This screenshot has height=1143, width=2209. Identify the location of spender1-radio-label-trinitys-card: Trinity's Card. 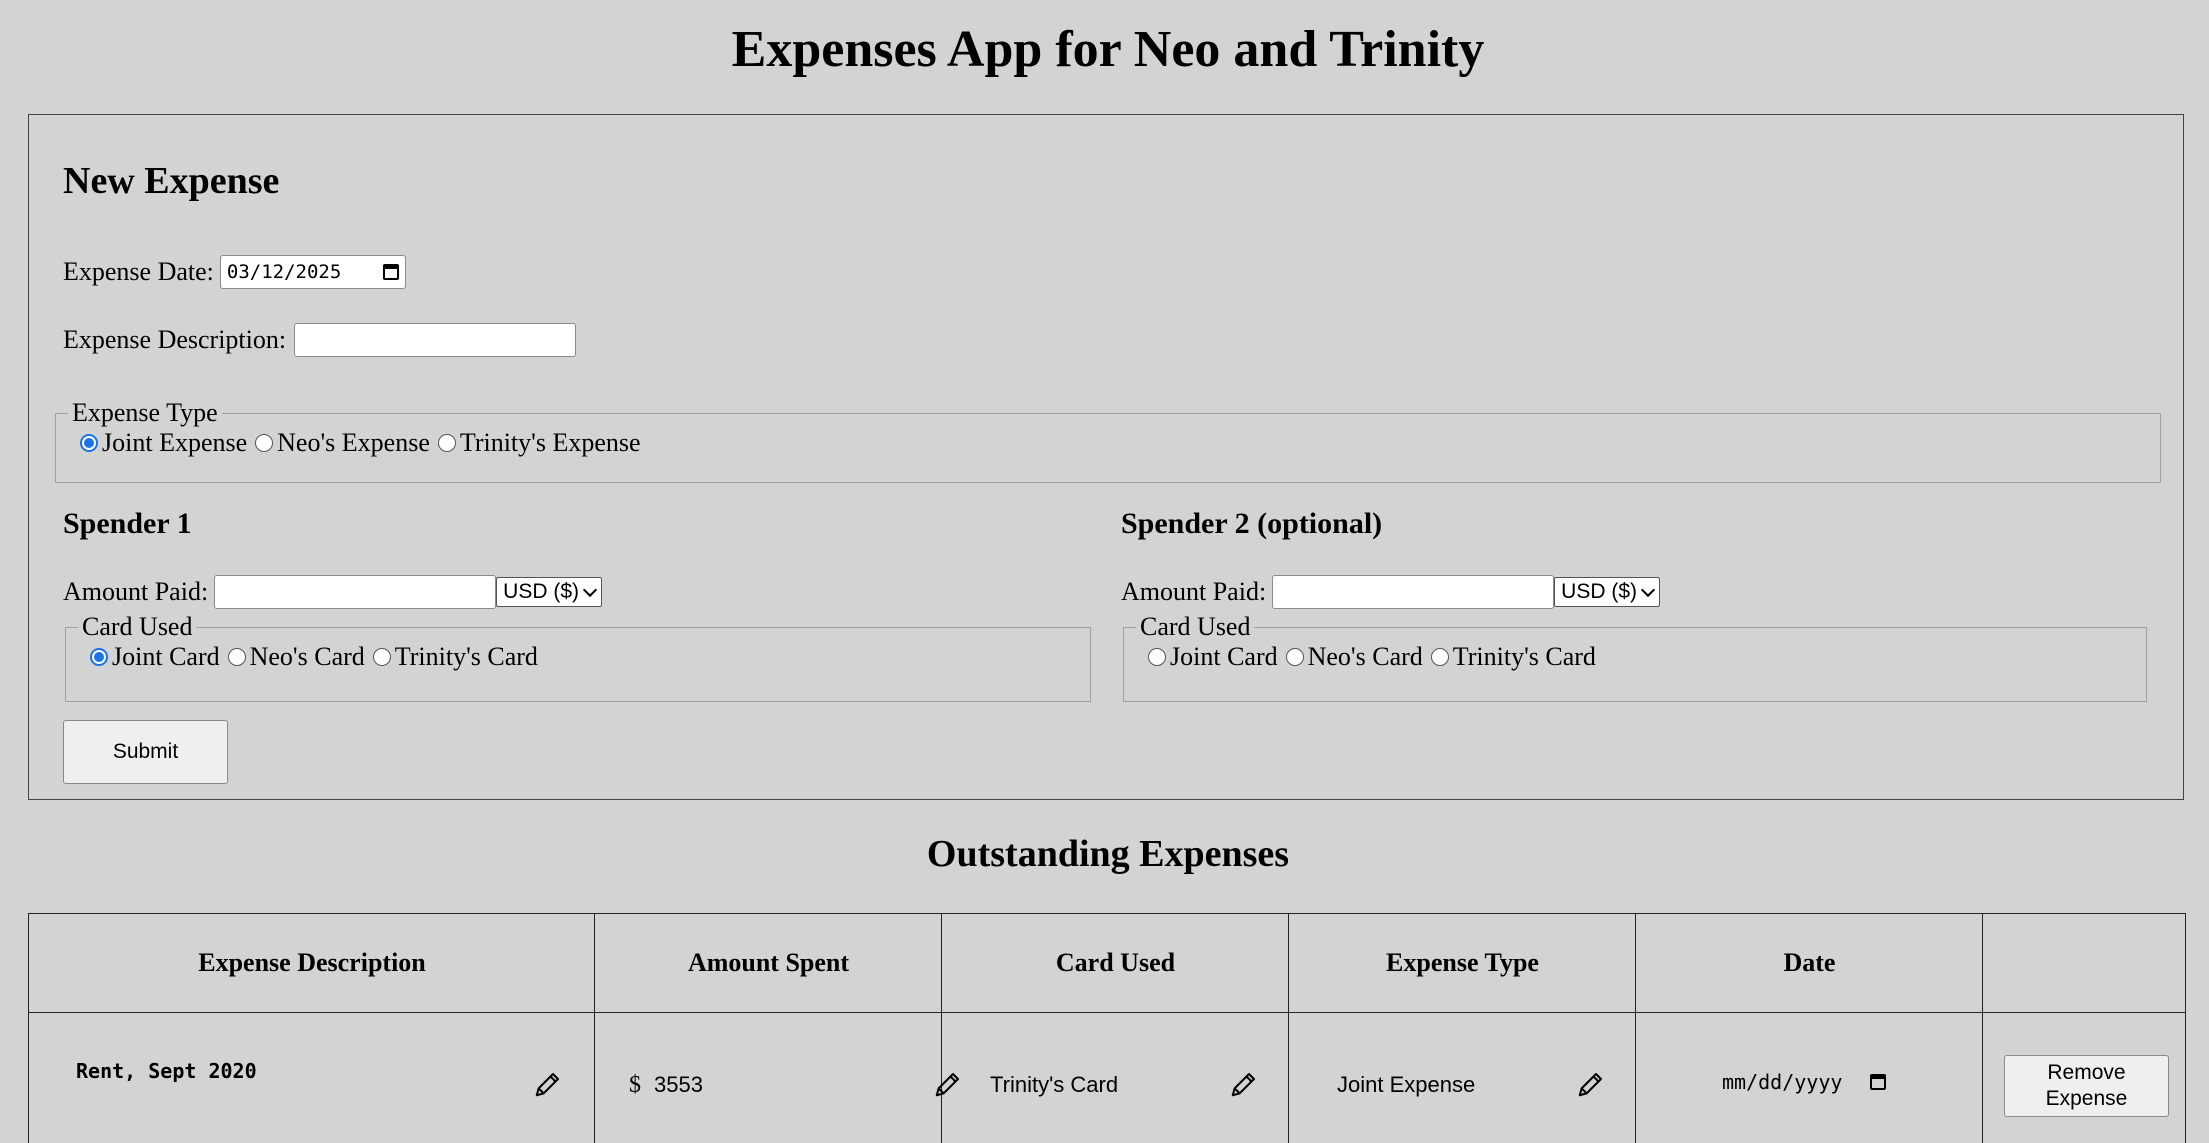
(466, 656).